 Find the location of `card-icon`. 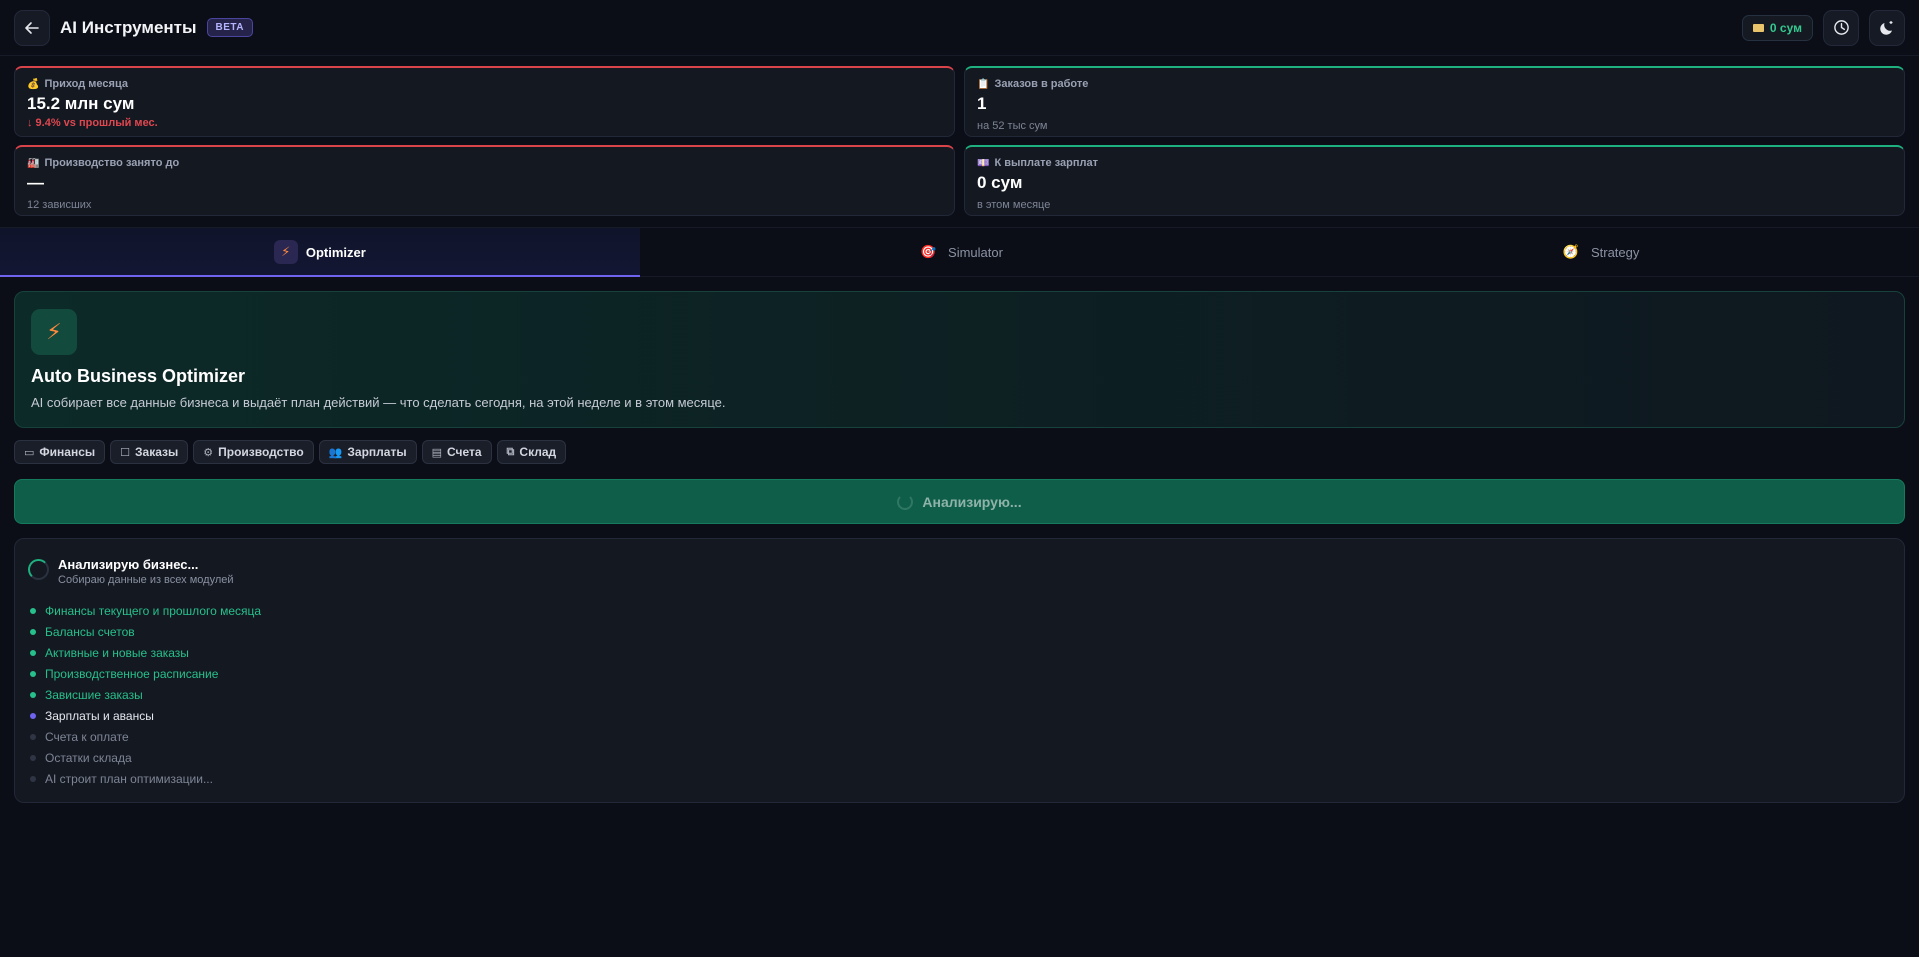

card-icon is located at coordinates (1758, 27).